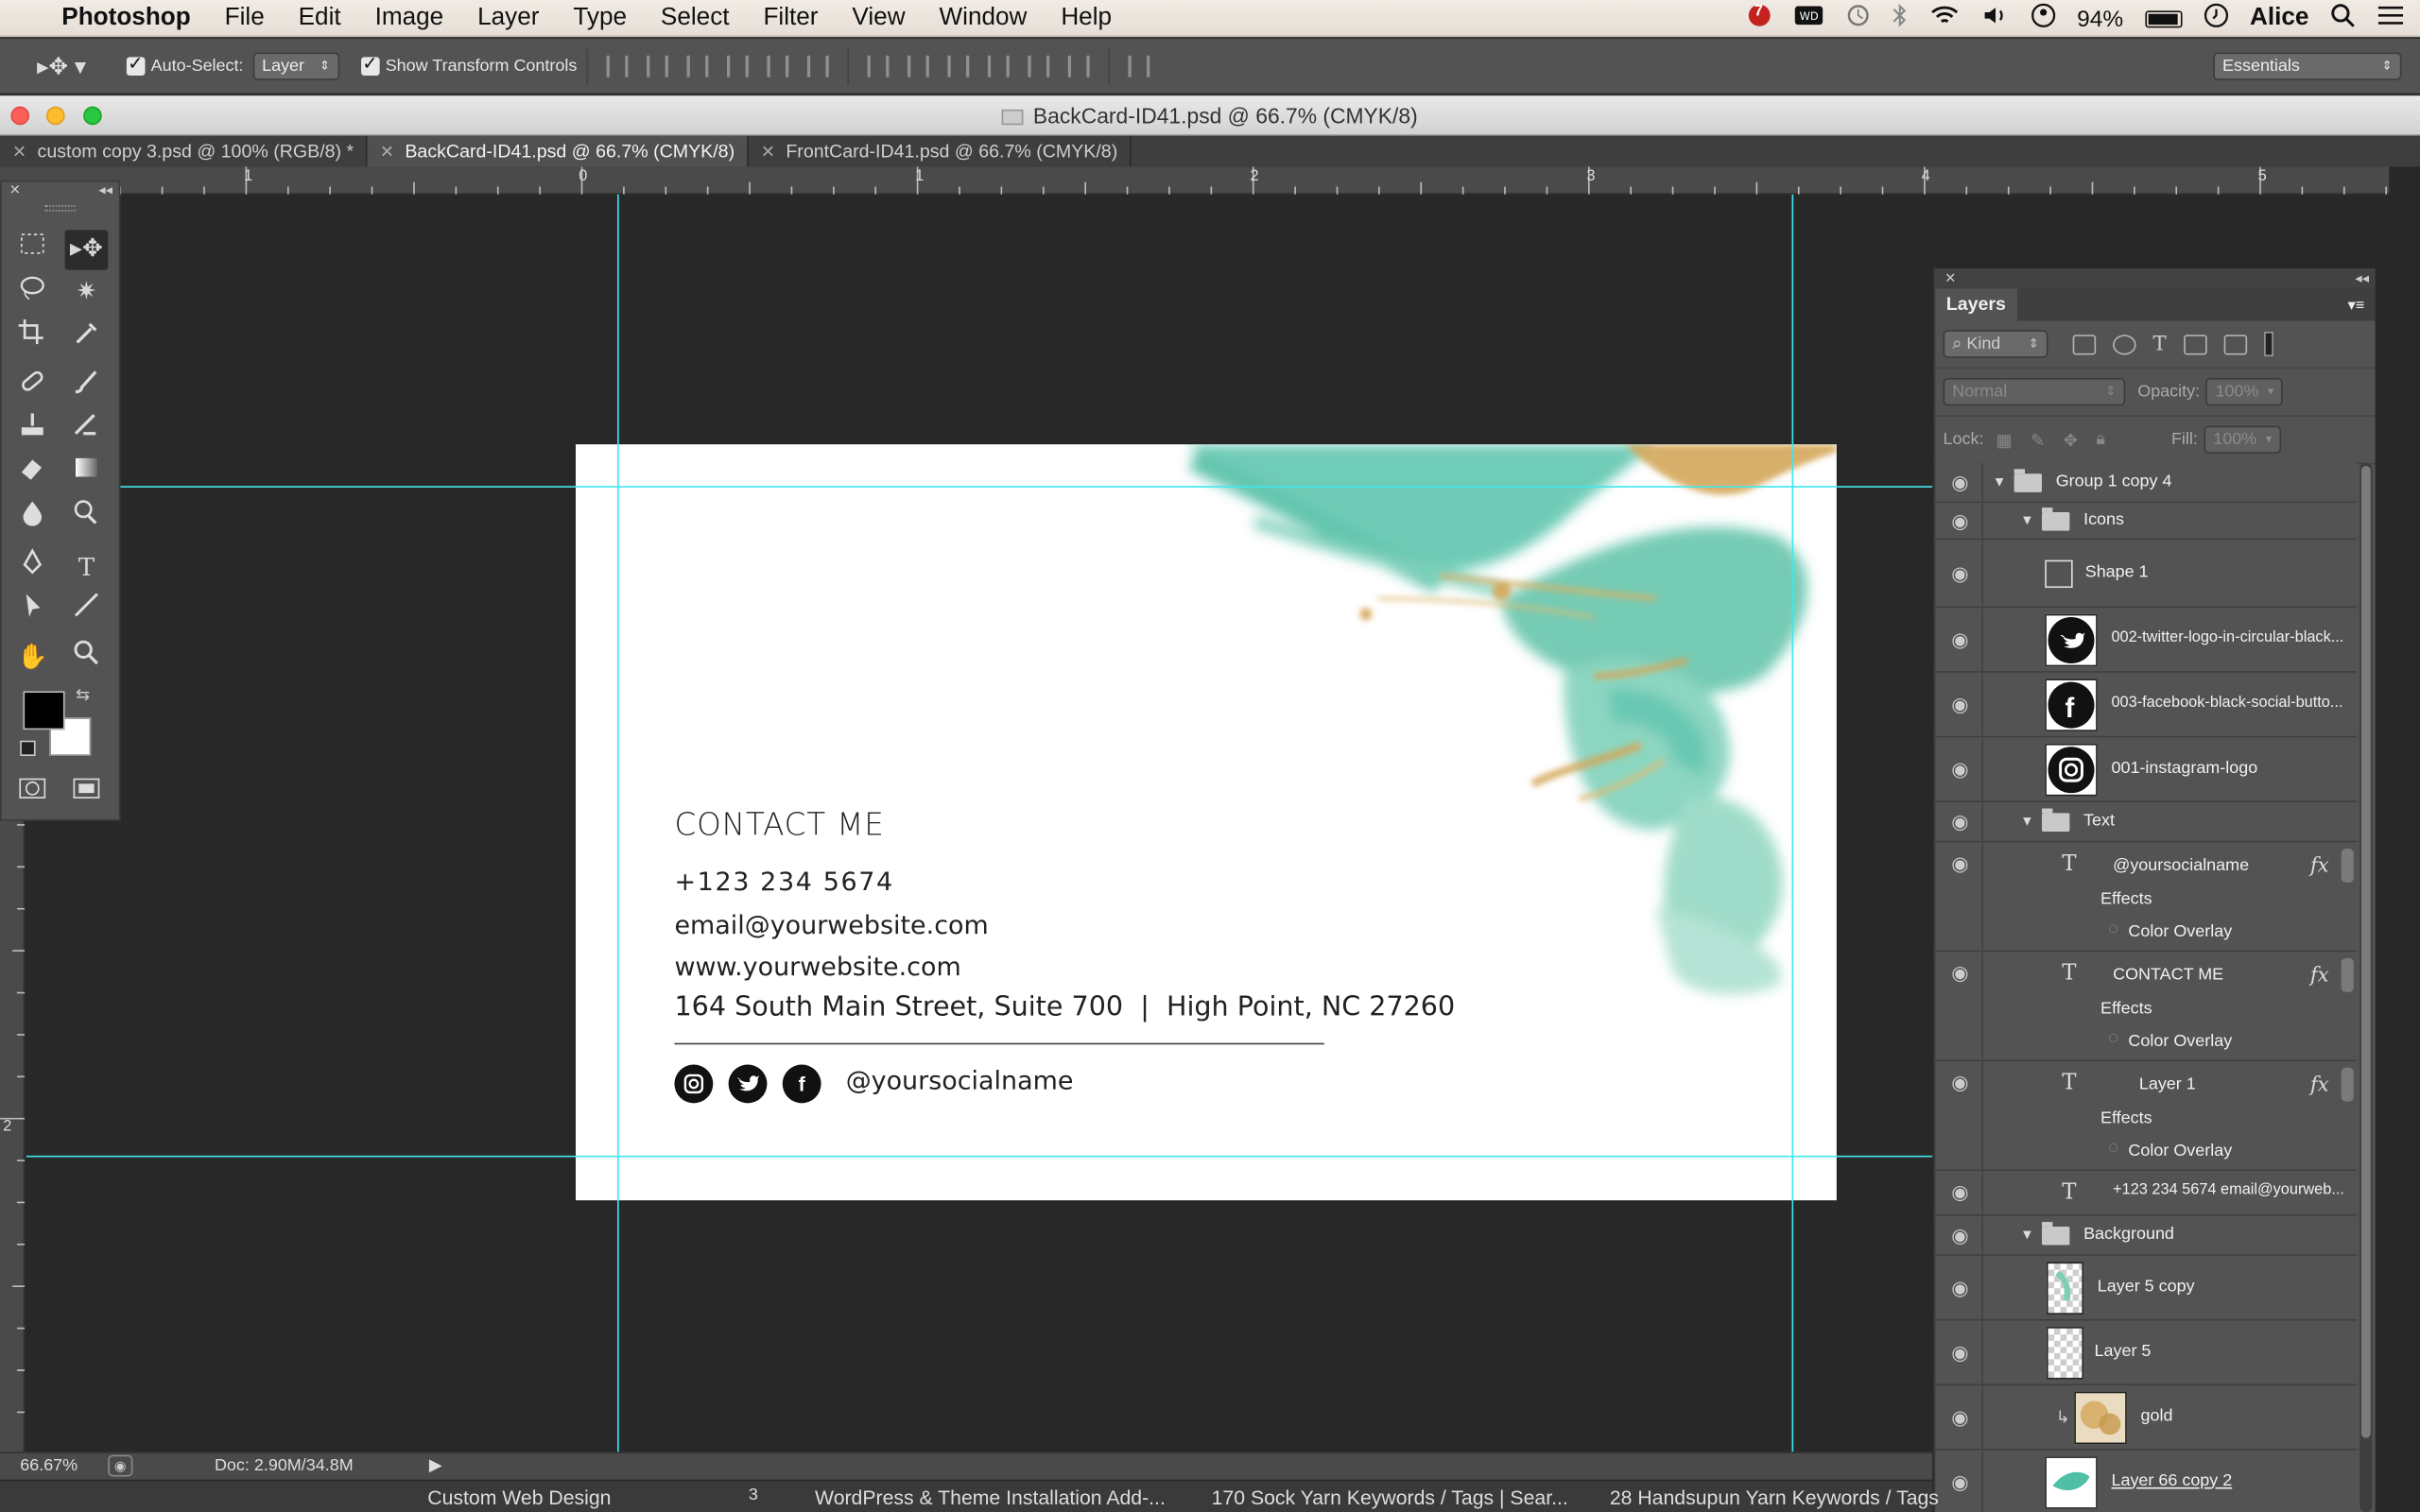  Describe the element at coordinates (657, 65) in the screenshot. I see `align-vcenter-icon` at that location.